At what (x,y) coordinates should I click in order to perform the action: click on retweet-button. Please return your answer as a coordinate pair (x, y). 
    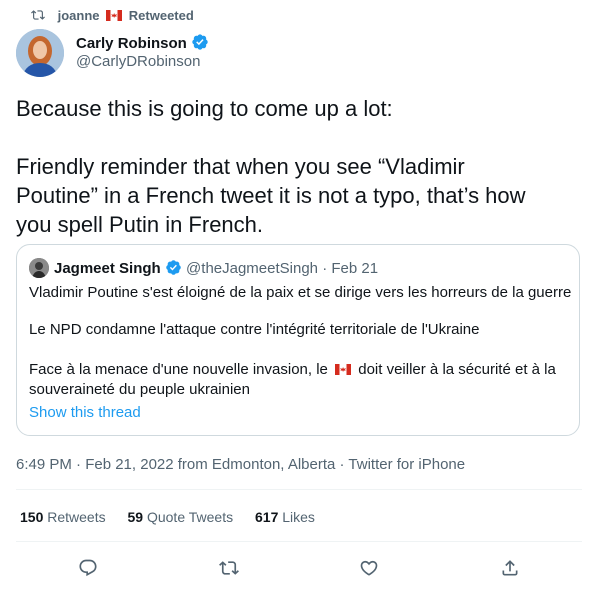
    Looking at the image, I should click on (229, 568).